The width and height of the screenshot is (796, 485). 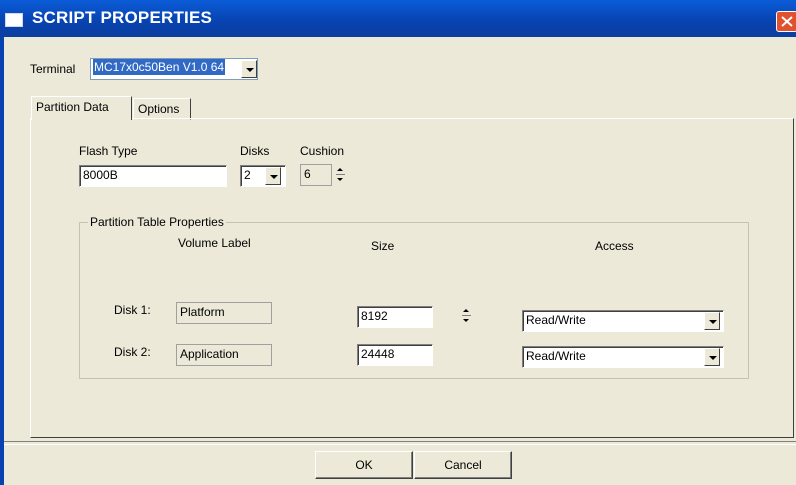 I want to click on terminal-value: MC17x0c50Ben V1.0 64, so click(x=159, y=67).